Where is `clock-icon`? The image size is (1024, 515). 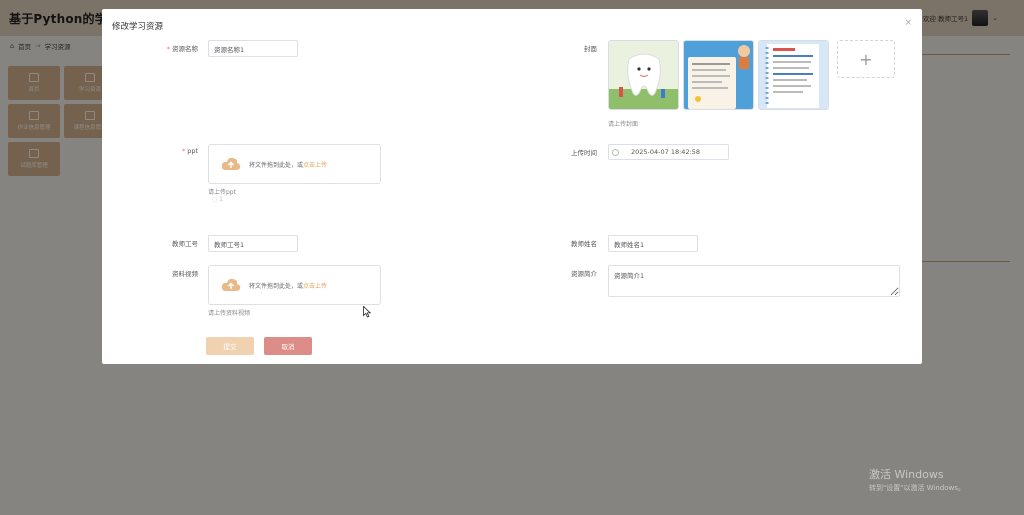 clock-icon is located at coordinates (615, 152).